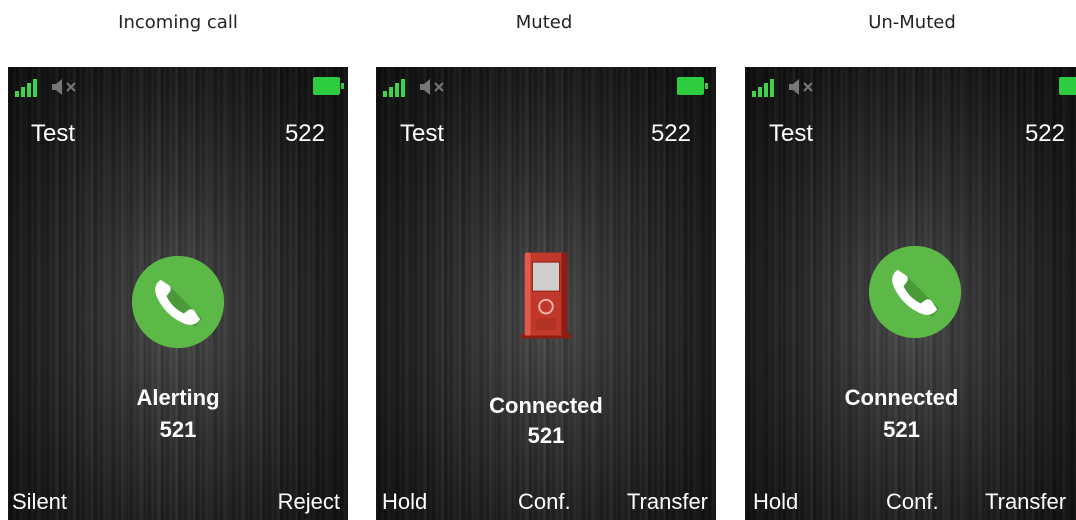 The image size is (1076, 520). I want to click on caption-muted: Muted, so click(544, 22).